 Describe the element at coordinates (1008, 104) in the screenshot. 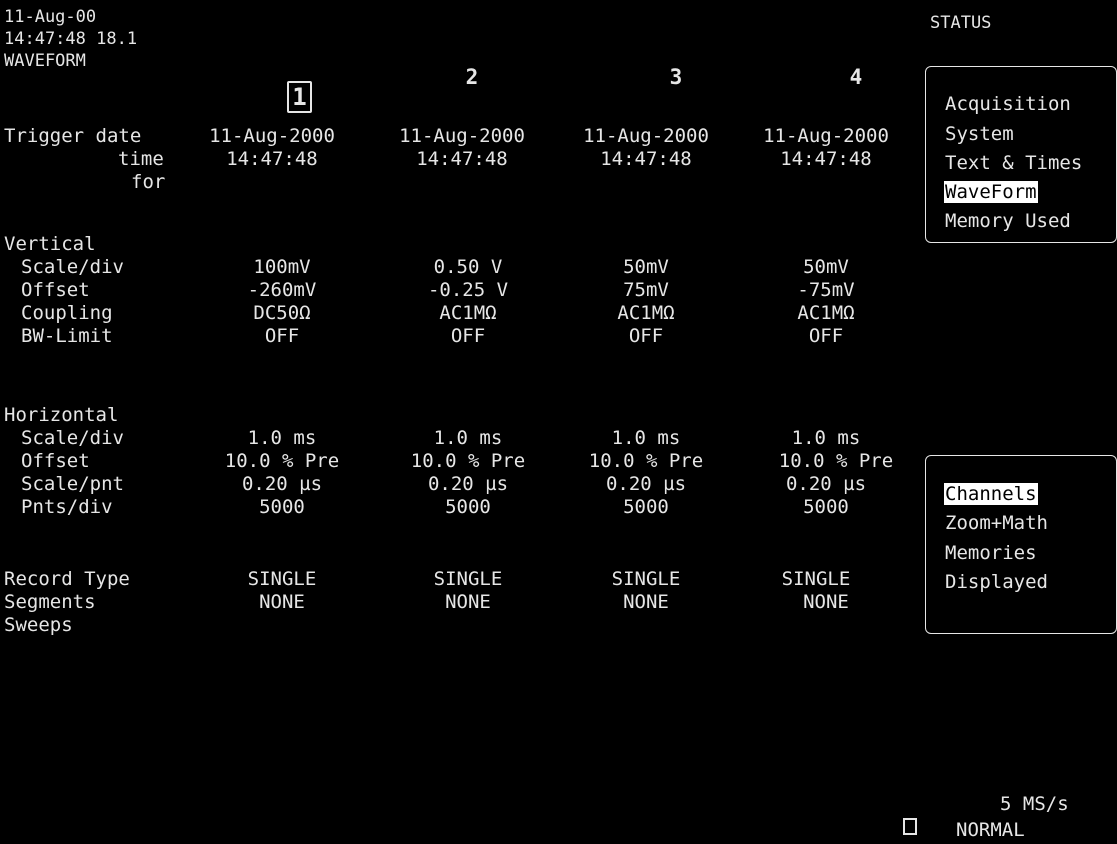

I see `menu-acquisition: Acquisition` at that location.